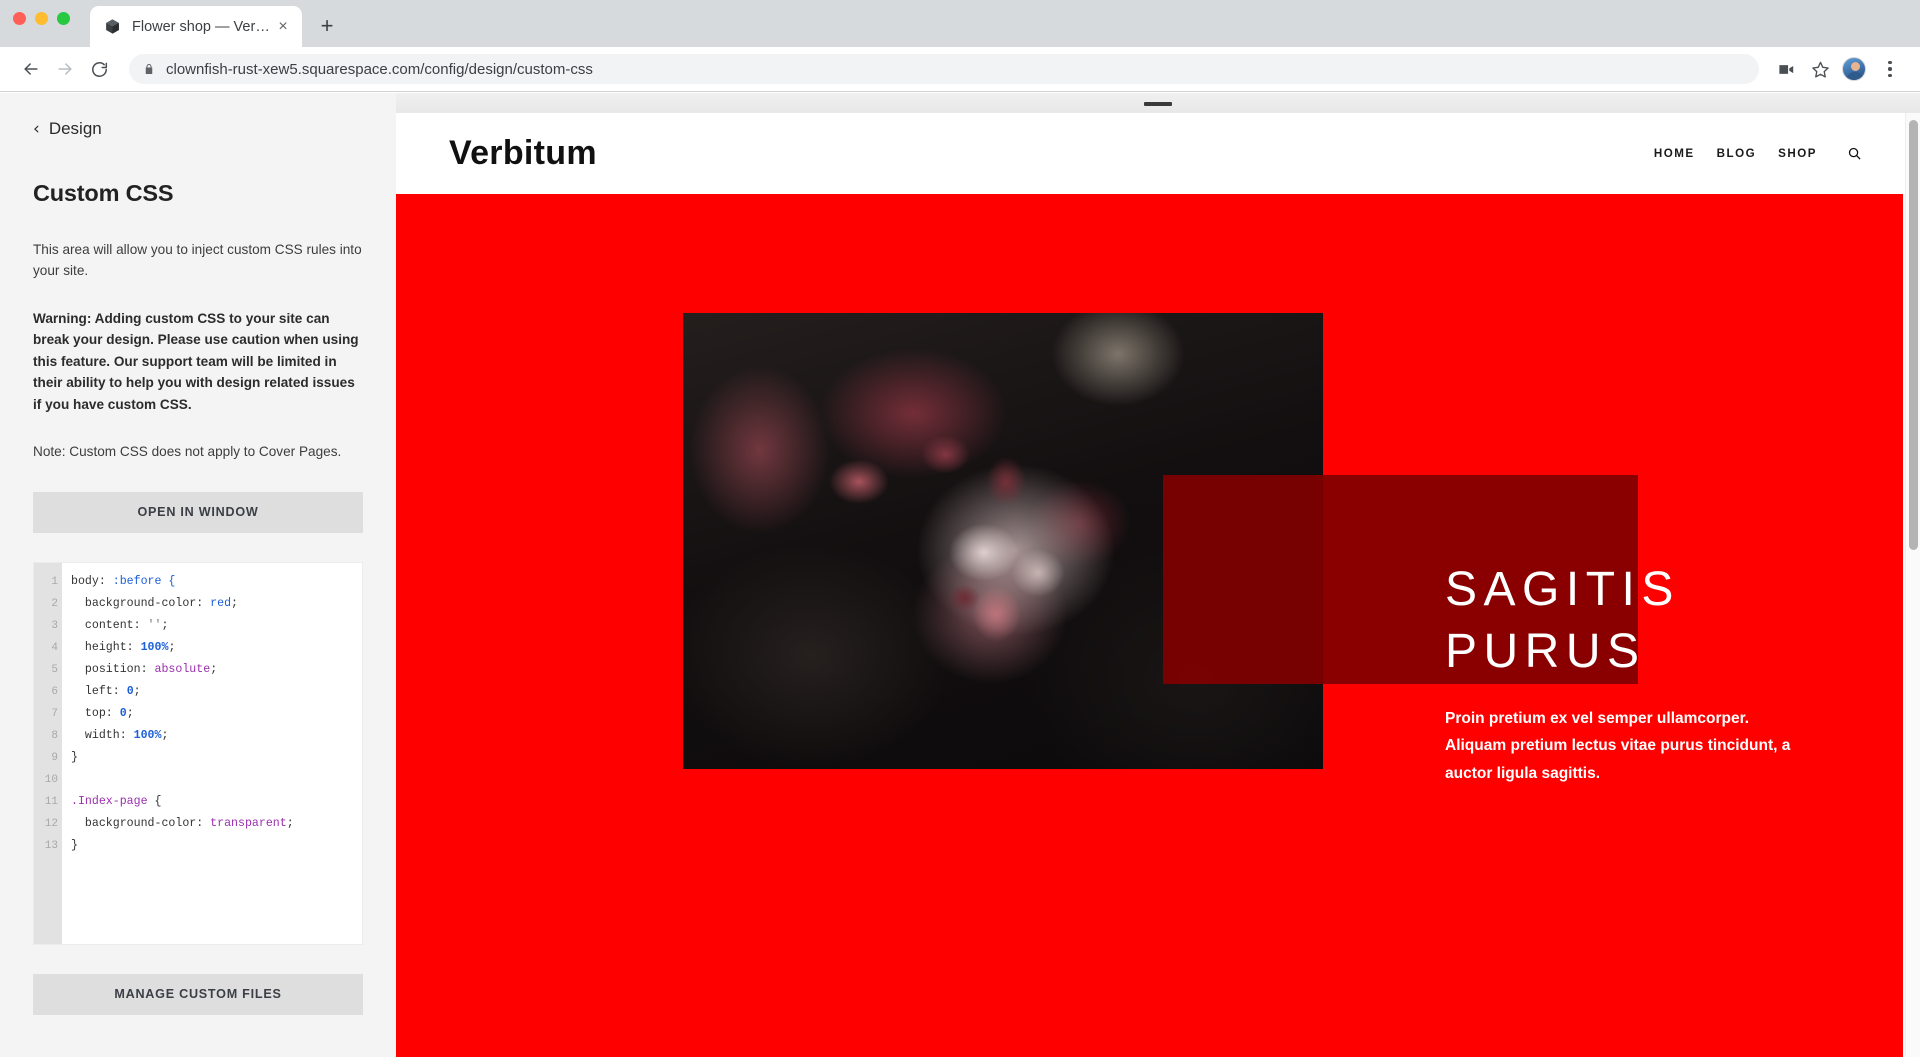 This screenshot has width=1920, height=1057. Describe the element at coordinates (1786, 69) in the screenshot. I see `video-camera-icon` at that location.